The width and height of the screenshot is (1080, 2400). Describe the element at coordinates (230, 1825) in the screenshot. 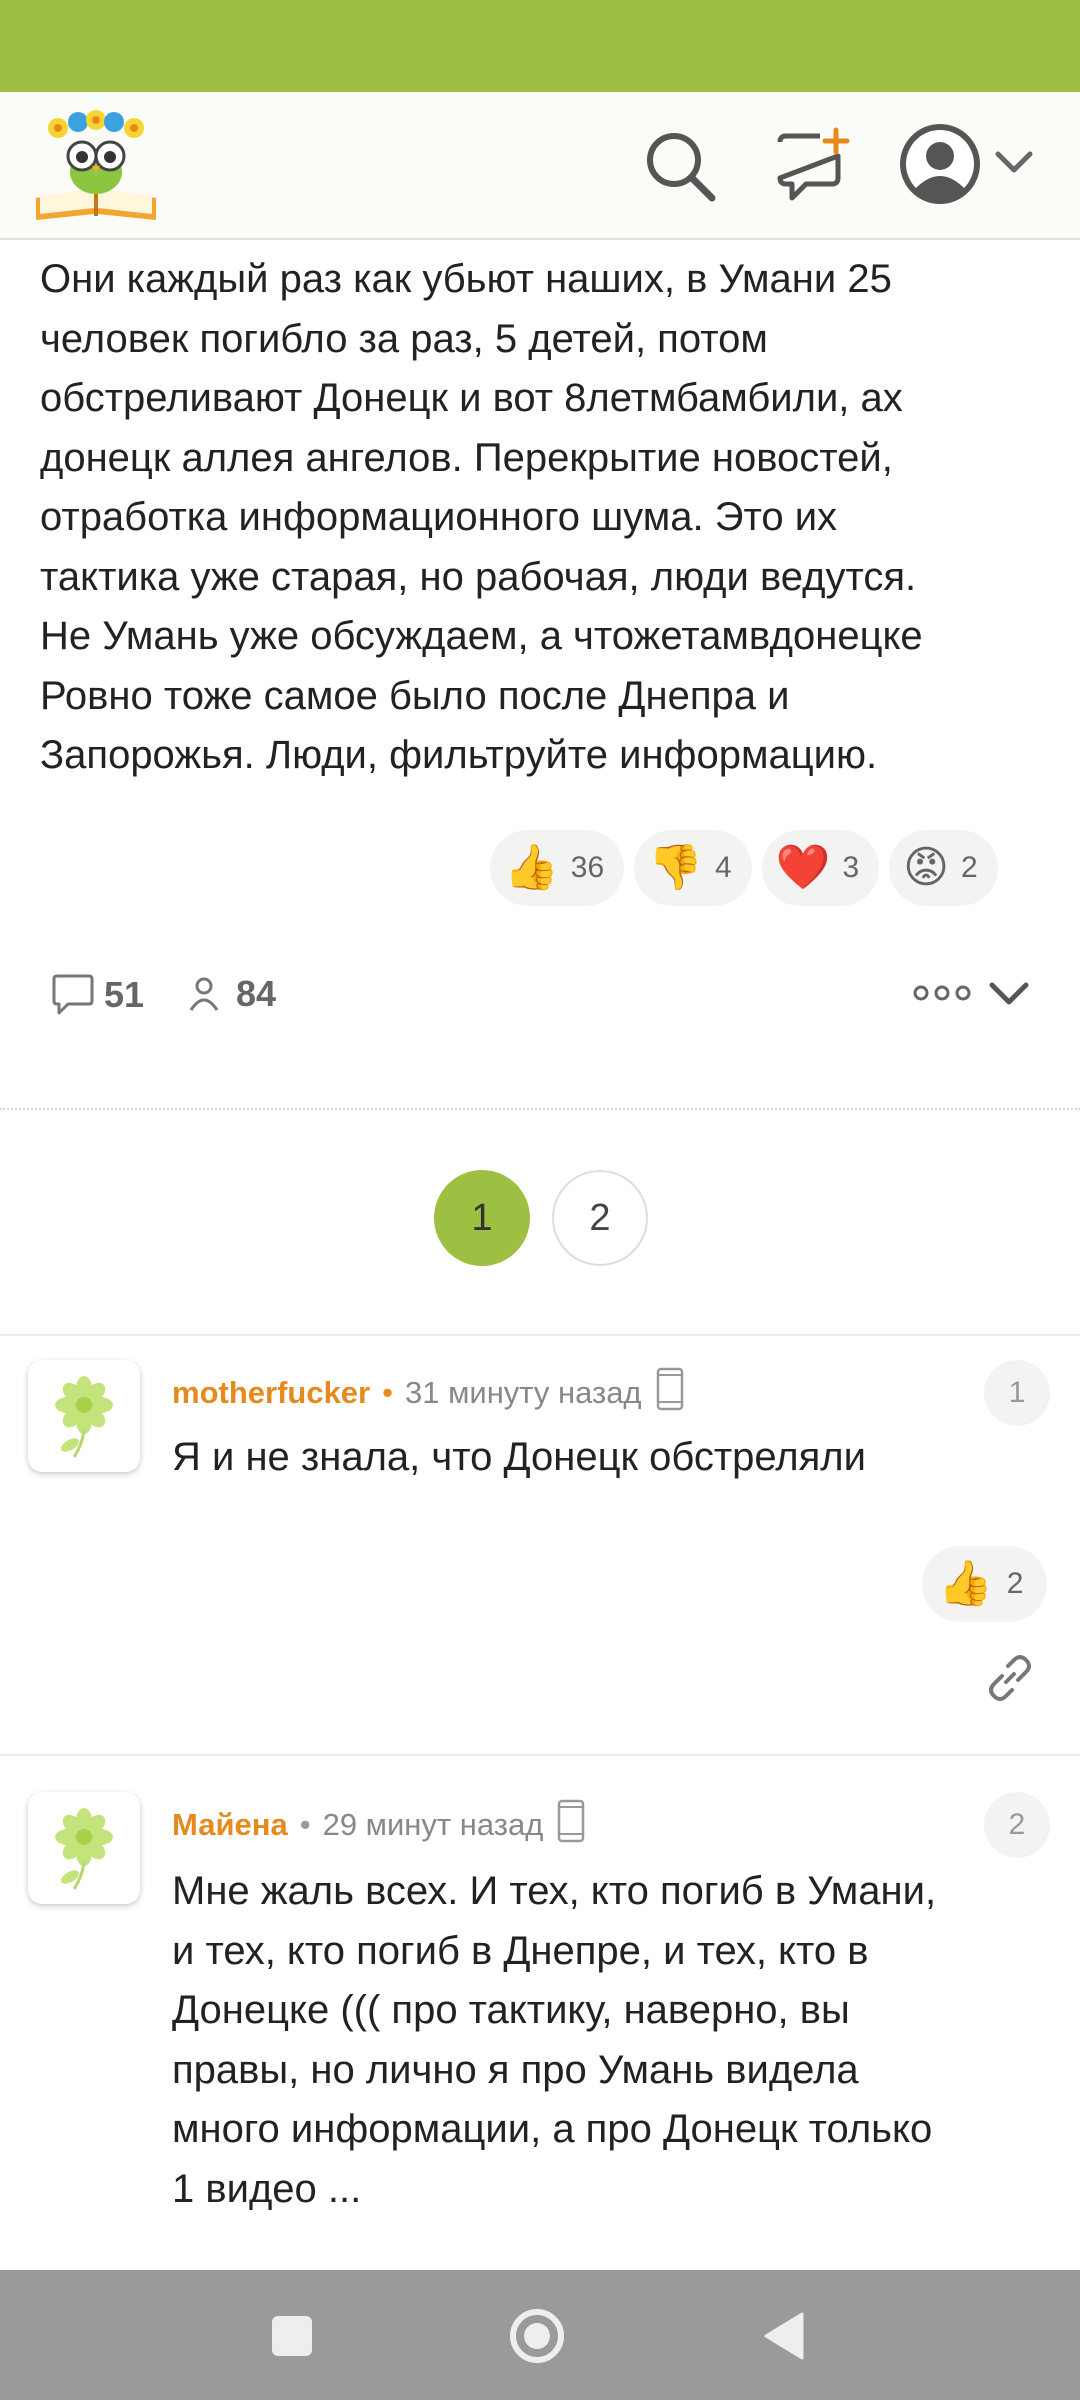

I see `comment-author-link: Майена` at that location.